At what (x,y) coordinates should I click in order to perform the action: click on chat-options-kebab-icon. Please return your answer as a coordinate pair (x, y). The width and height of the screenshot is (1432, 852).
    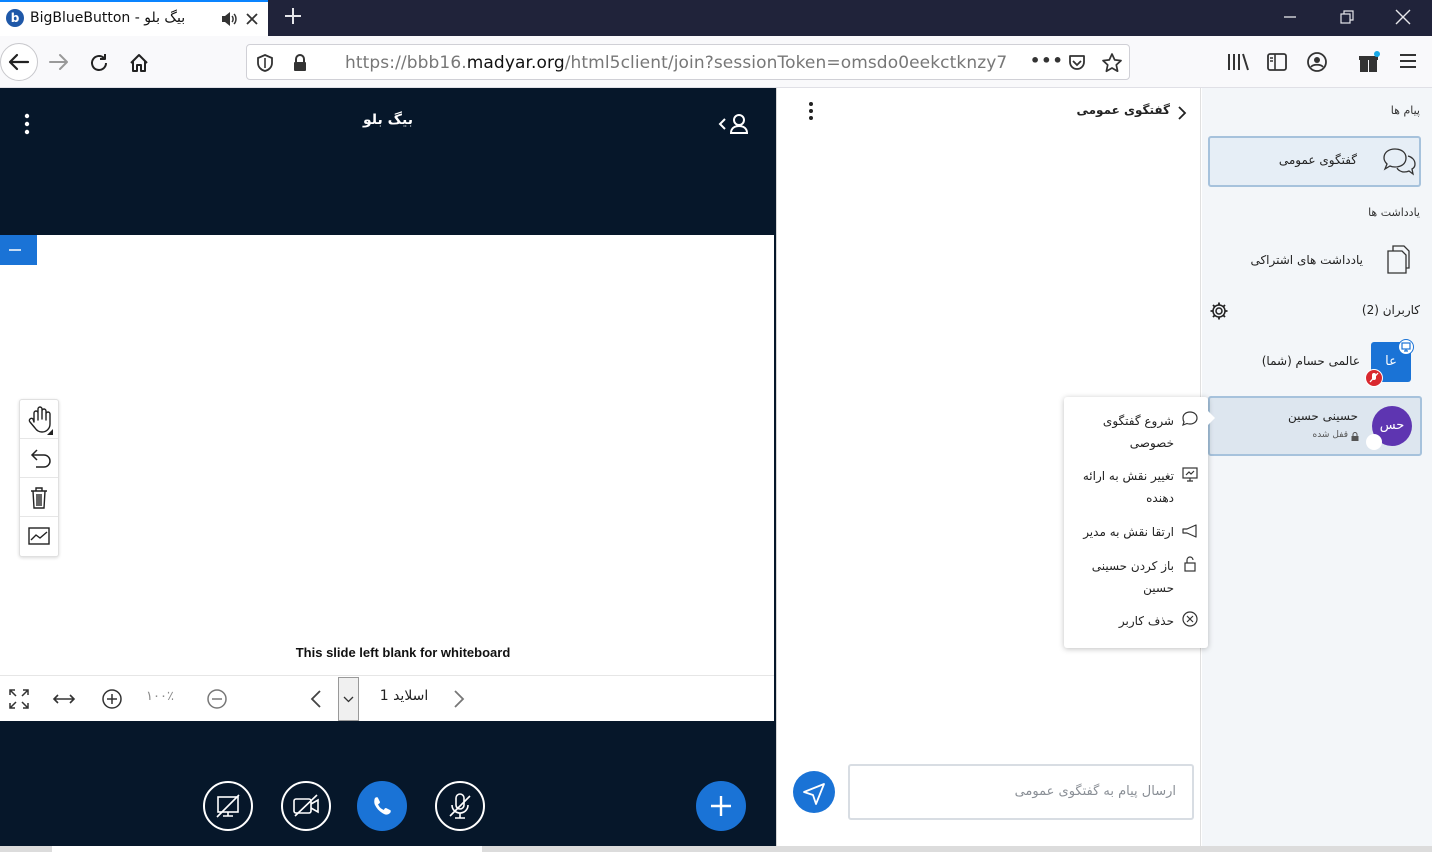
    Looking at the image, I should click on (811, 111).